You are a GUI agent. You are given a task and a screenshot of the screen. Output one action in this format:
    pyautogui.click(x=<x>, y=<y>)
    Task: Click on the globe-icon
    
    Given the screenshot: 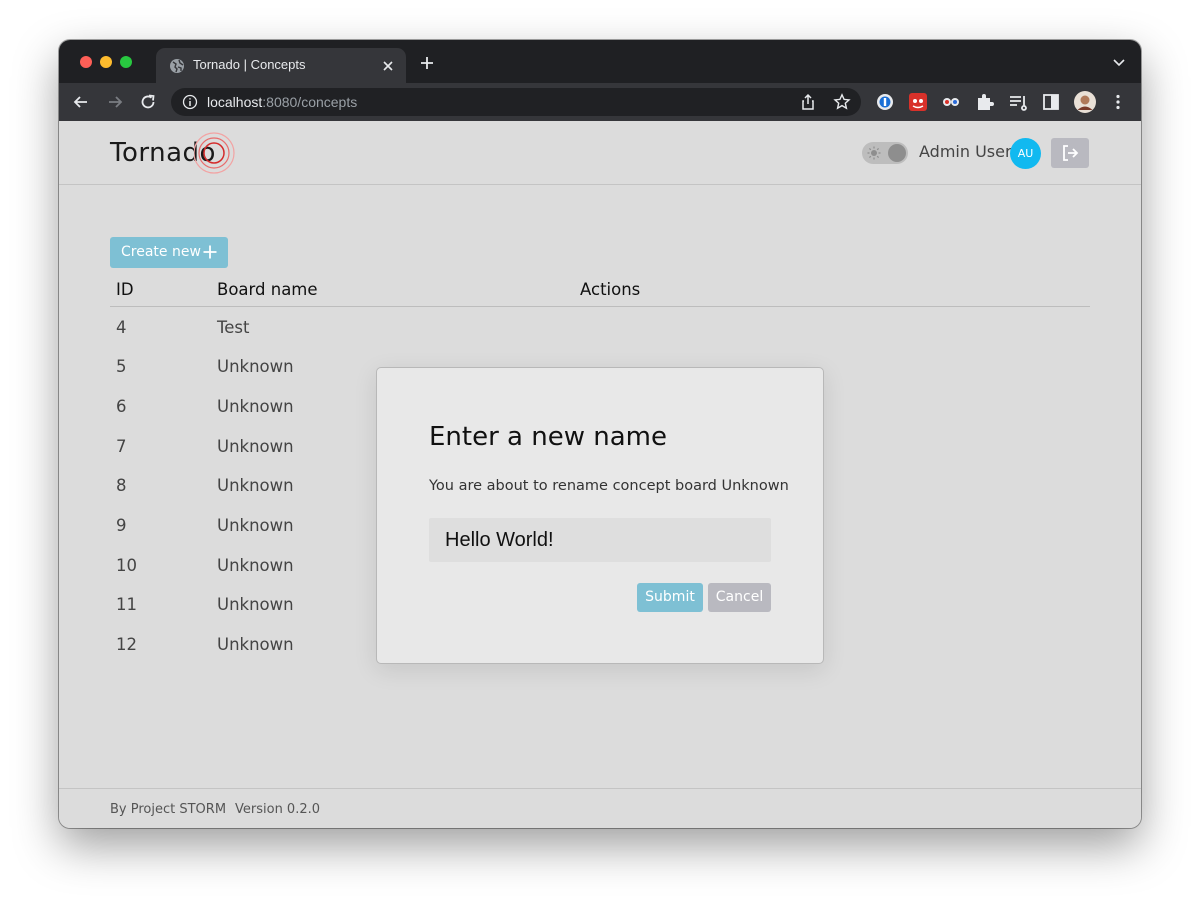 What is the action you would take?
    pyautogui.click(x=177, y=66)
    